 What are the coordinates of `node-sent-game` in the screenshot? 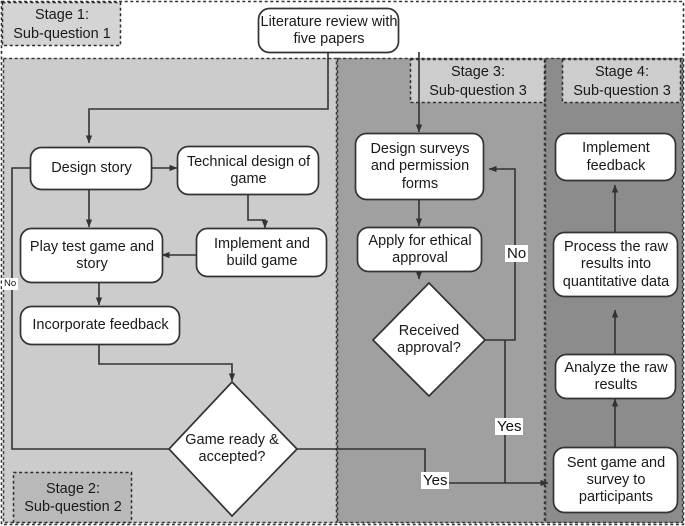 It's located at (615, 480).